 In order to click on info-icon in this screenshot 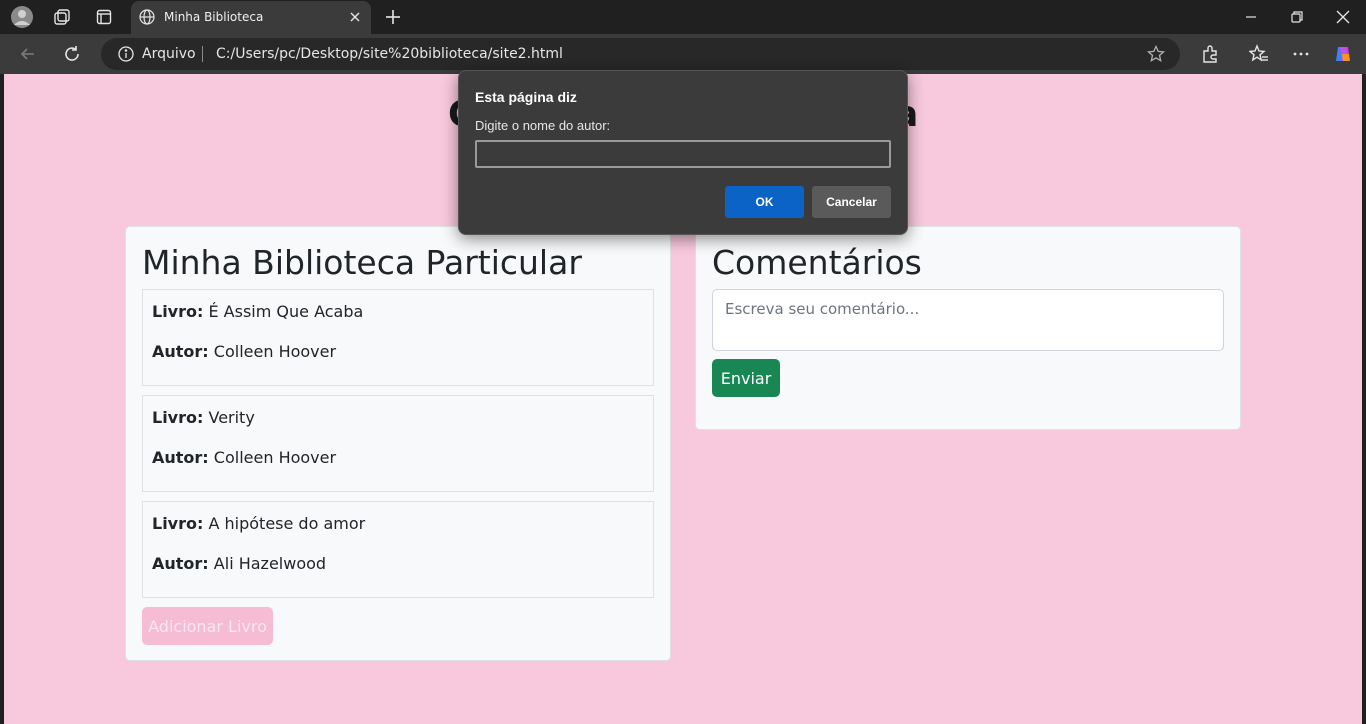, I will do `click(126, 54)`.